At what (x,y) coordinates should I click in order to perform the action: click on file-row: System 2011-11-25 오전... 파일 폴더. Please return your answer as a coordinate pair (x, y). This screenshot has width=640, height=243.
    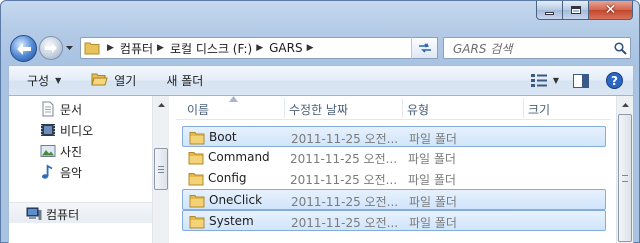
    Looking at the image, I should click on (394, 220).